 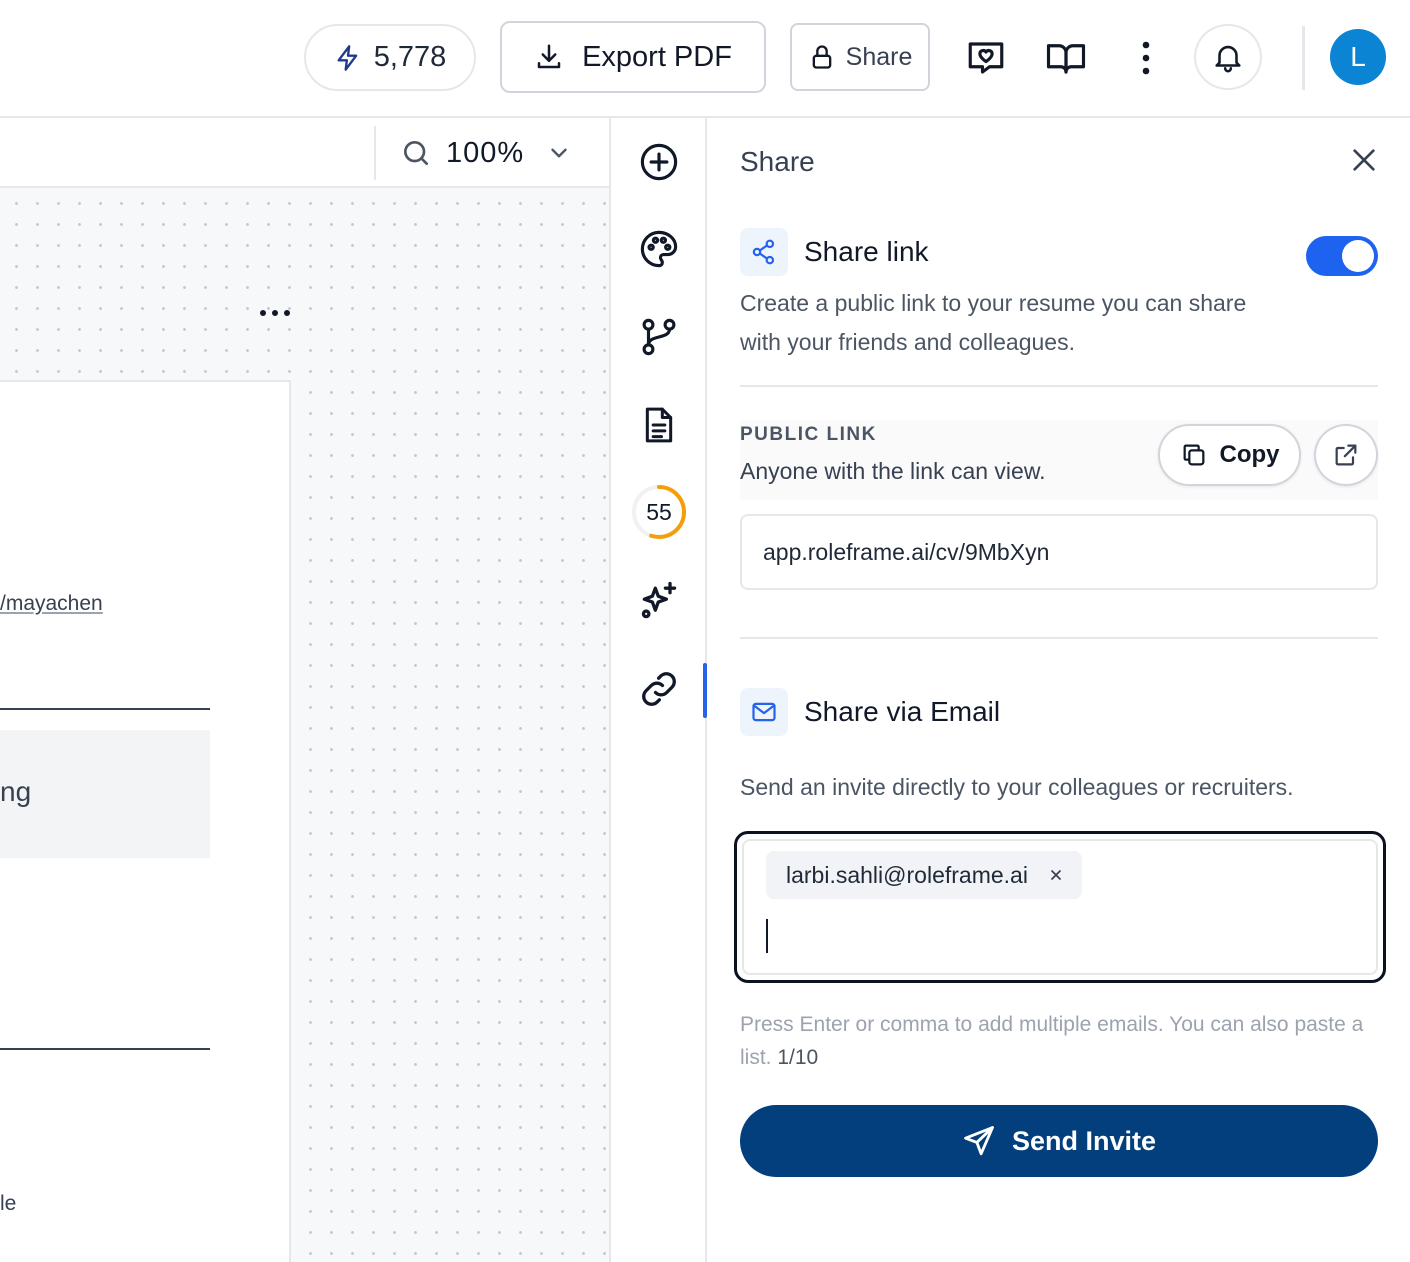 What do you see at coordinates (348, 58) in the screenshot?
I see `lightning-icon` at bounding box center [348, 58].